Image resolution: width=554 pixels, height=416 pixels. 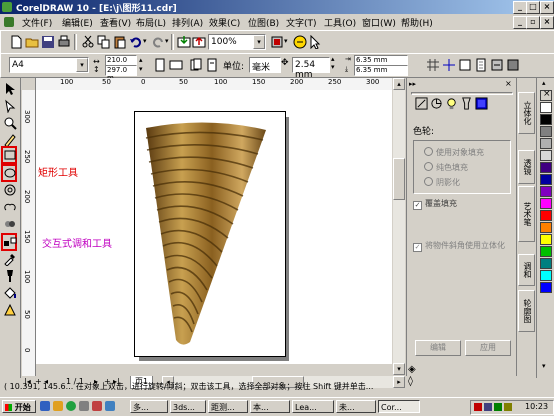 What do you see at coordinates (488, 348) in the screenshot?
I see `apply-button: 应用` at bounding box center [488, 348].